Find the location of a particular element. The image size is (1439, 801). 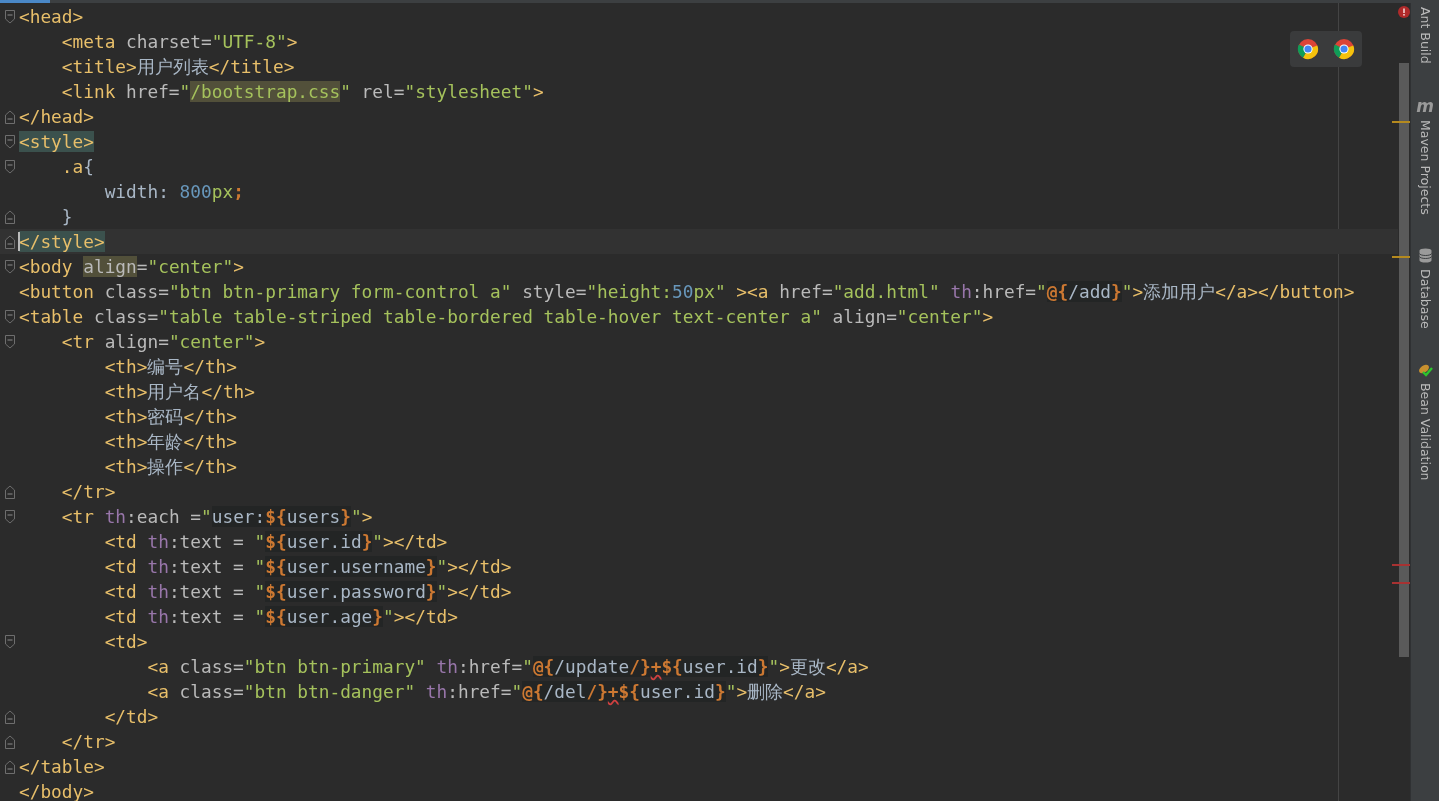

code-line: </head> is located at coordinates (56, 116).